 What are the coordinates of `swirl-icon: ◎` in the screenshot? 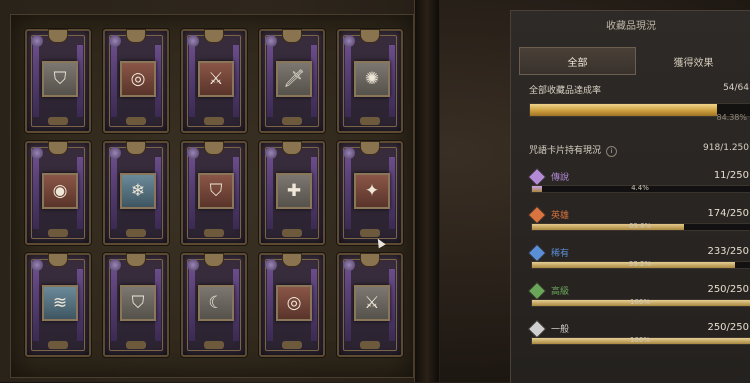 It's located at (294, 303).